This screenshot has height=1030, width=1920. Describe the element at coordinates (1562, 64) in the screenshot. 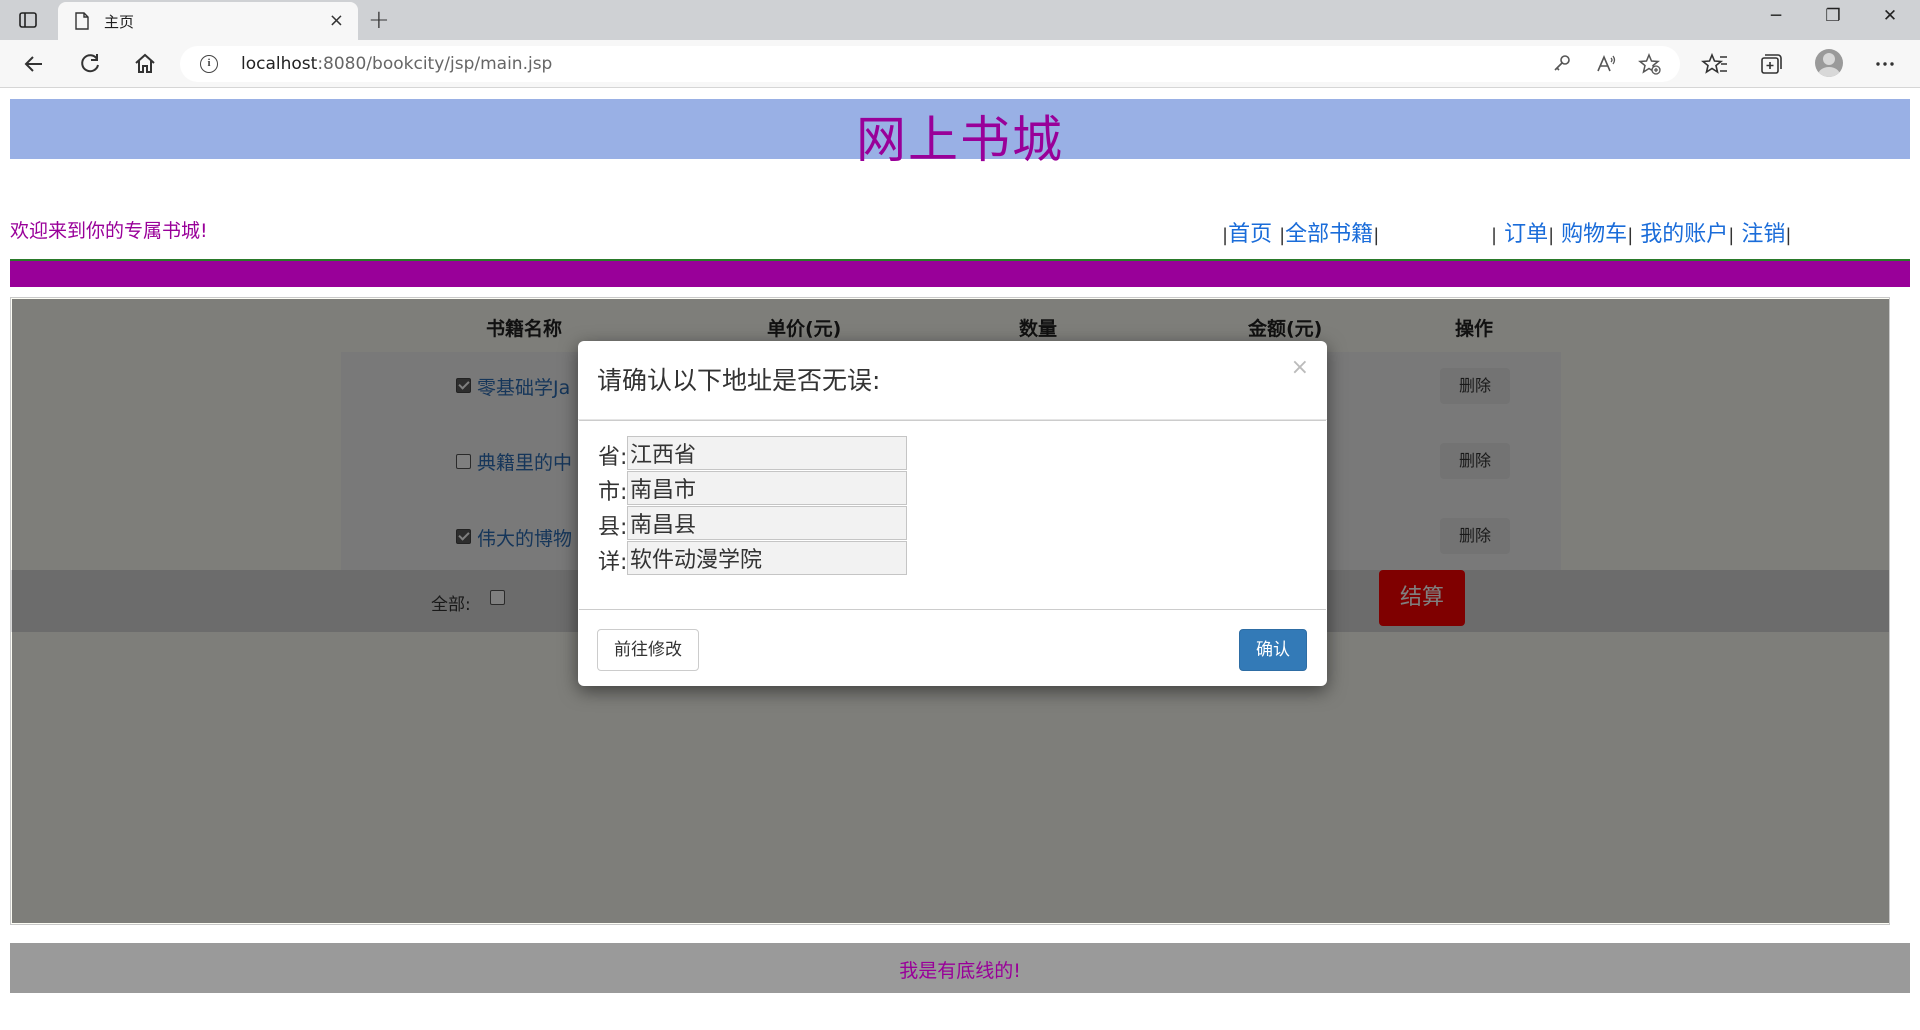

I see `key-icon` at that location.